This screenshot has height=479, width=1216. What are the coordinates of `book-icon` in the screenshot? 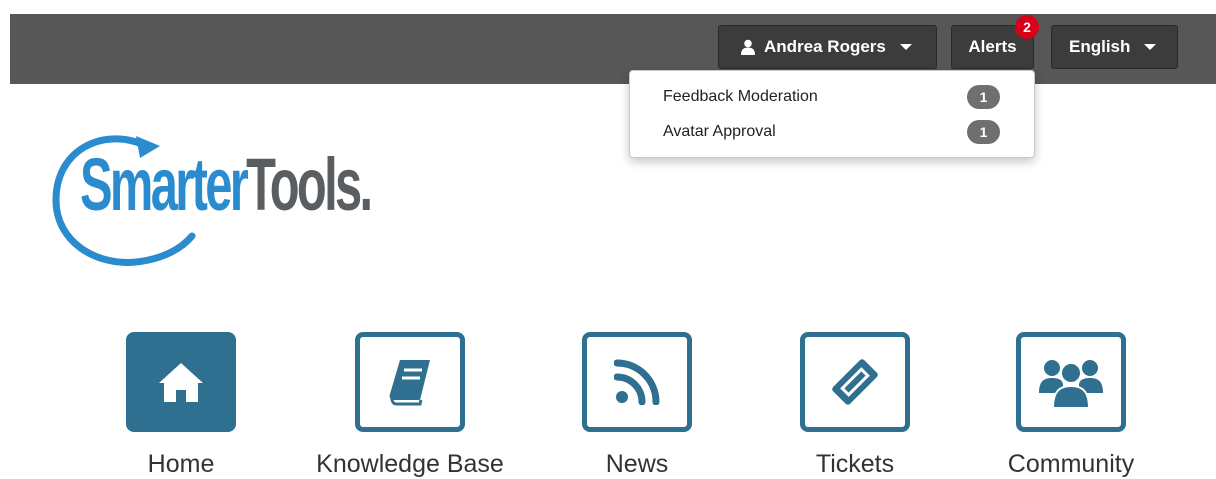 It's located at (409, 383).